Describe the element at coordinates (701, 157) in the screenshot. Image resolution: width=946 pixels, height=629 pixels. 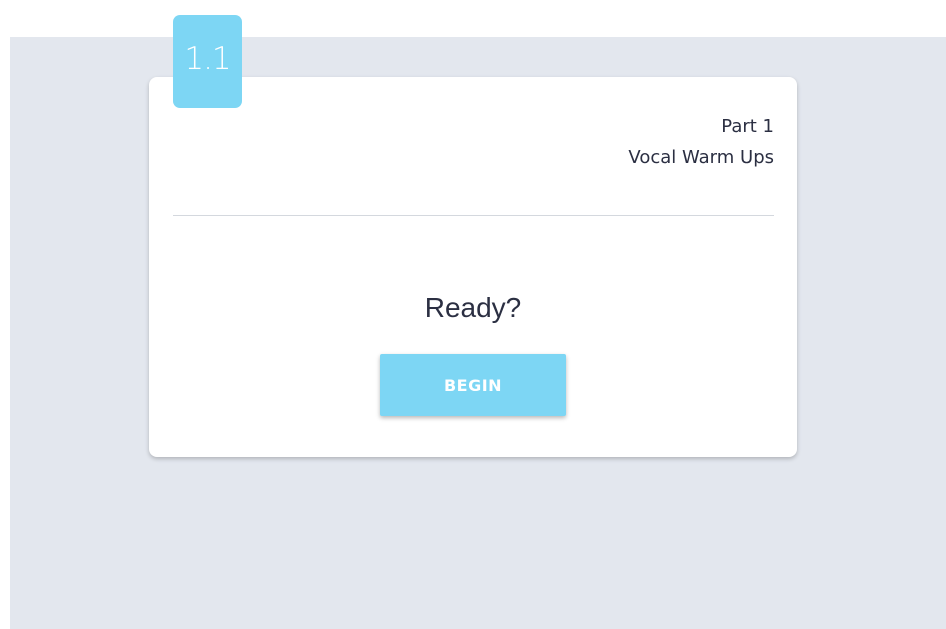
I see `section-title: Vocal Warm Ups` at that location.